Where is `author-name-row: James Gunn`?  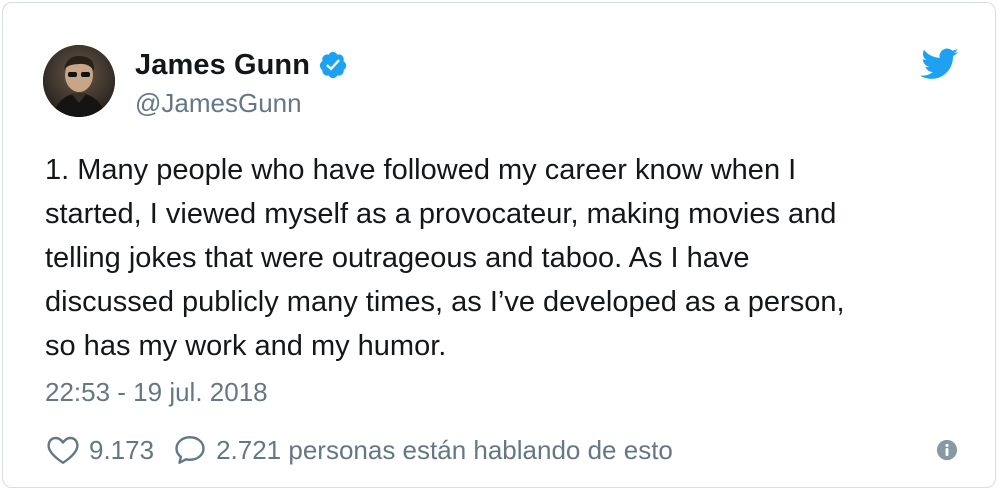 author-name-row: James Gunn is located at coordinates (241, 65).